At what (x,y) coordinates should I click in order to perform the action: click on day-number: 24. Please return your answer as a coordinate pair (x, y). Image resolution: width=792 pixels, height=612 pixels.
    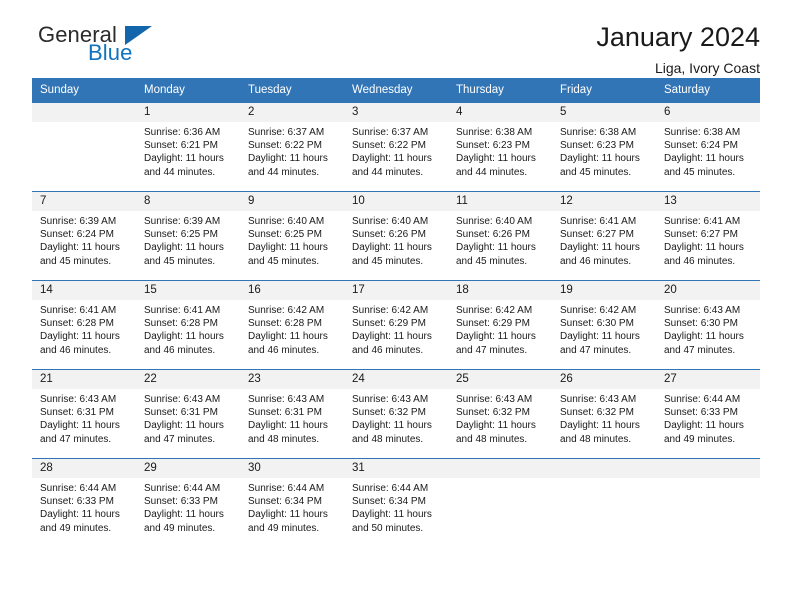
    Looking at the image, I should click on (396, 379).